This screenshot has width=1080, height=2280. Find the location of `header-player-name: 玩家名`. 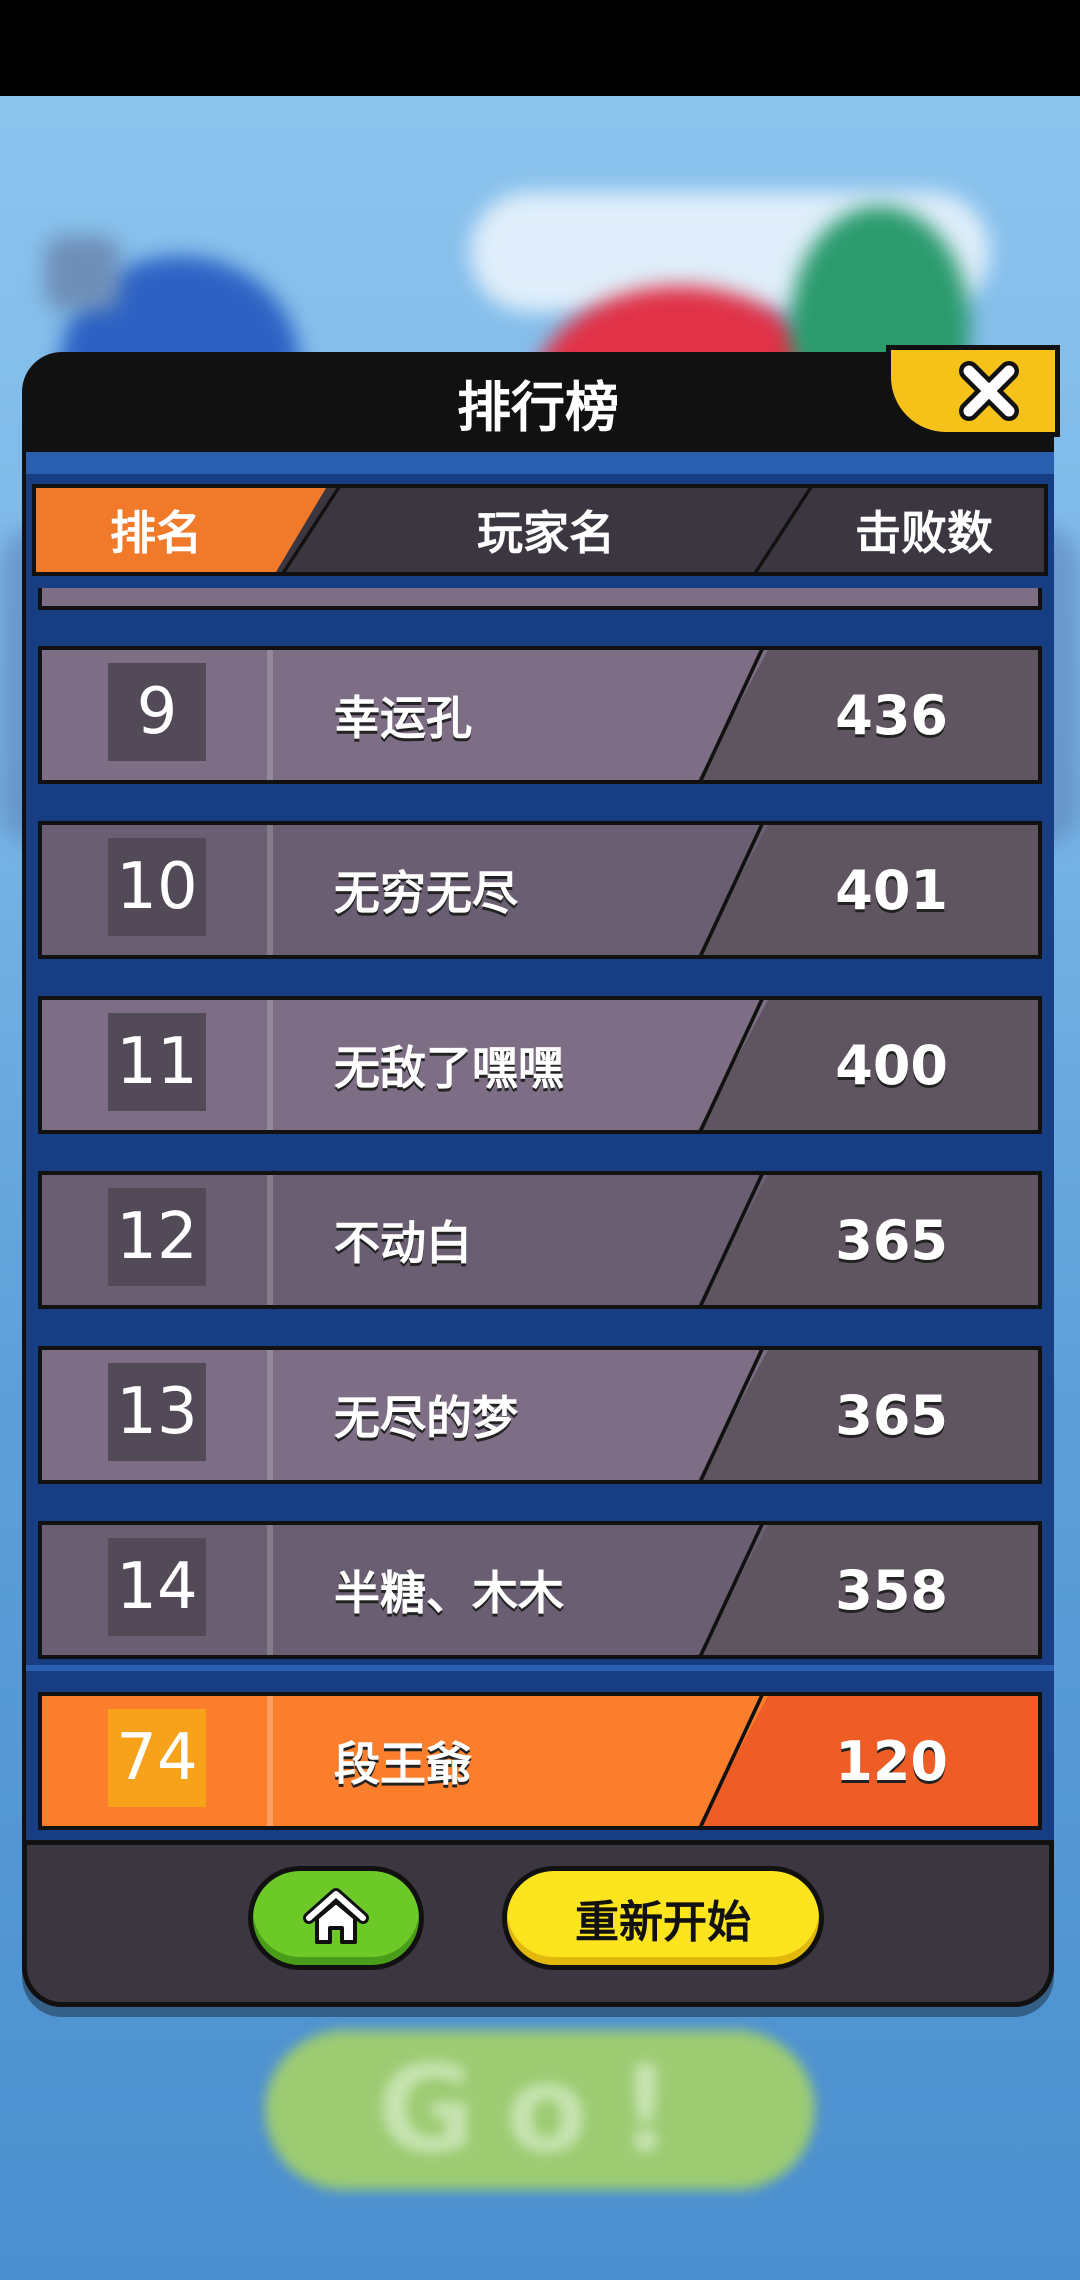

header-player-name: 玩家名 is located at coordinates (546, 533).